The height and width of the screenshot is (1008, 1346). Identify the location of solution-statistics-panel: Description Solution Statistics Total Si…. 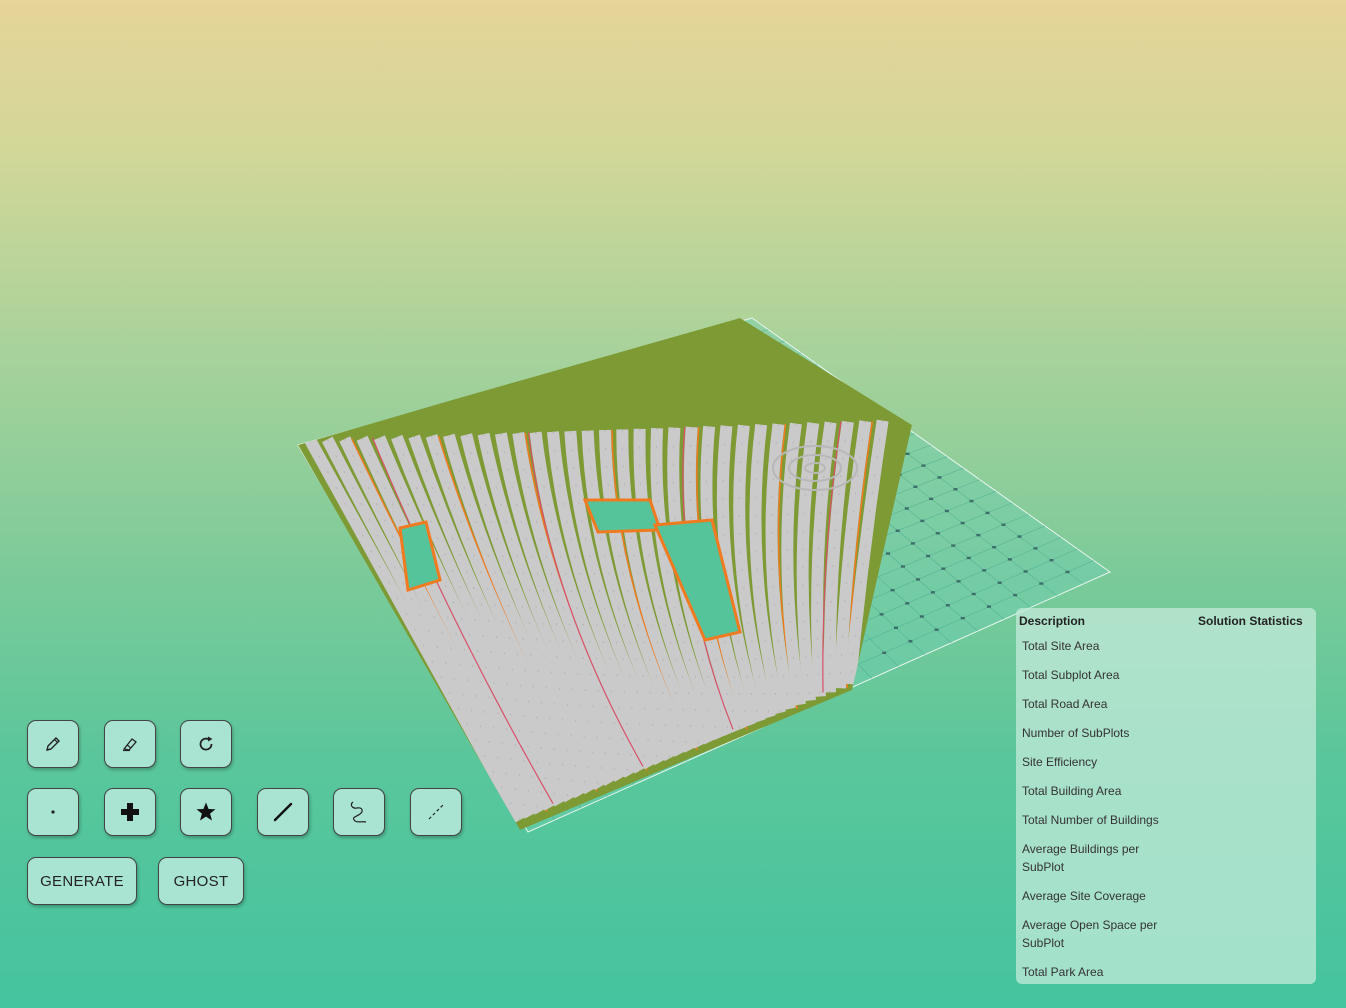
(1166, 796).